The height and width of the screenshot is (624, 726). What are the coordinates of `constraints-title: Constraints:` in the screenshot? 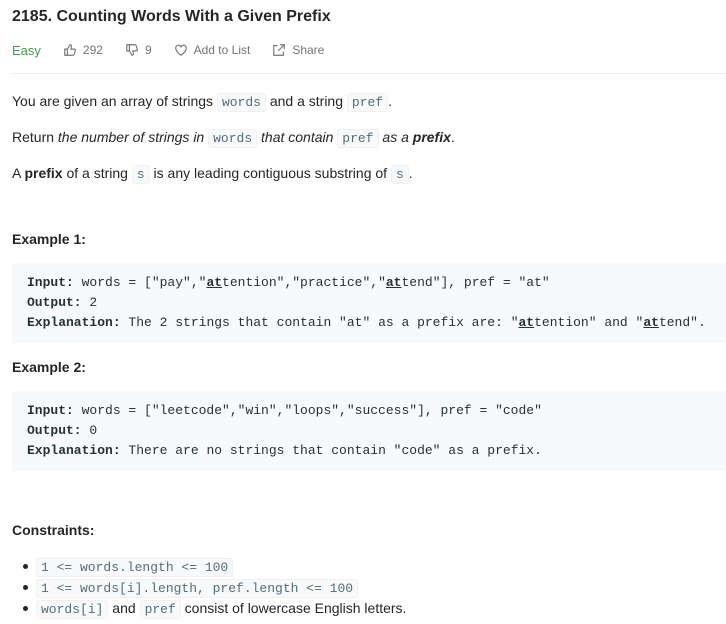 It's located at (53, 530).